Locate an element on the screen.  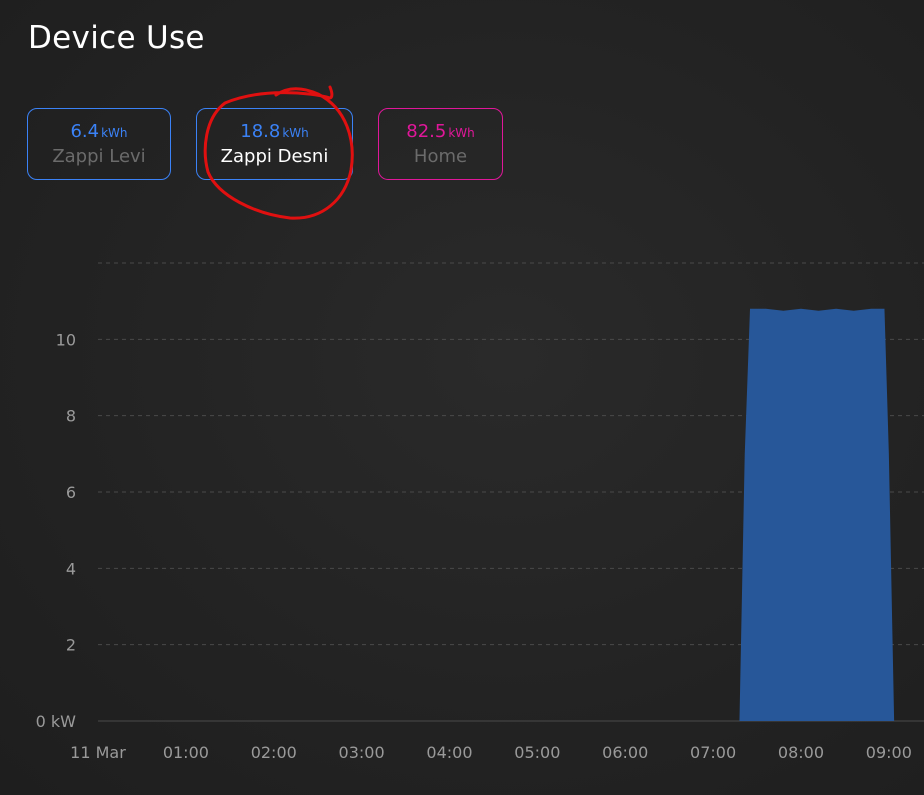
x-tick-label: 03:00 is located at coordinates (362, 752).